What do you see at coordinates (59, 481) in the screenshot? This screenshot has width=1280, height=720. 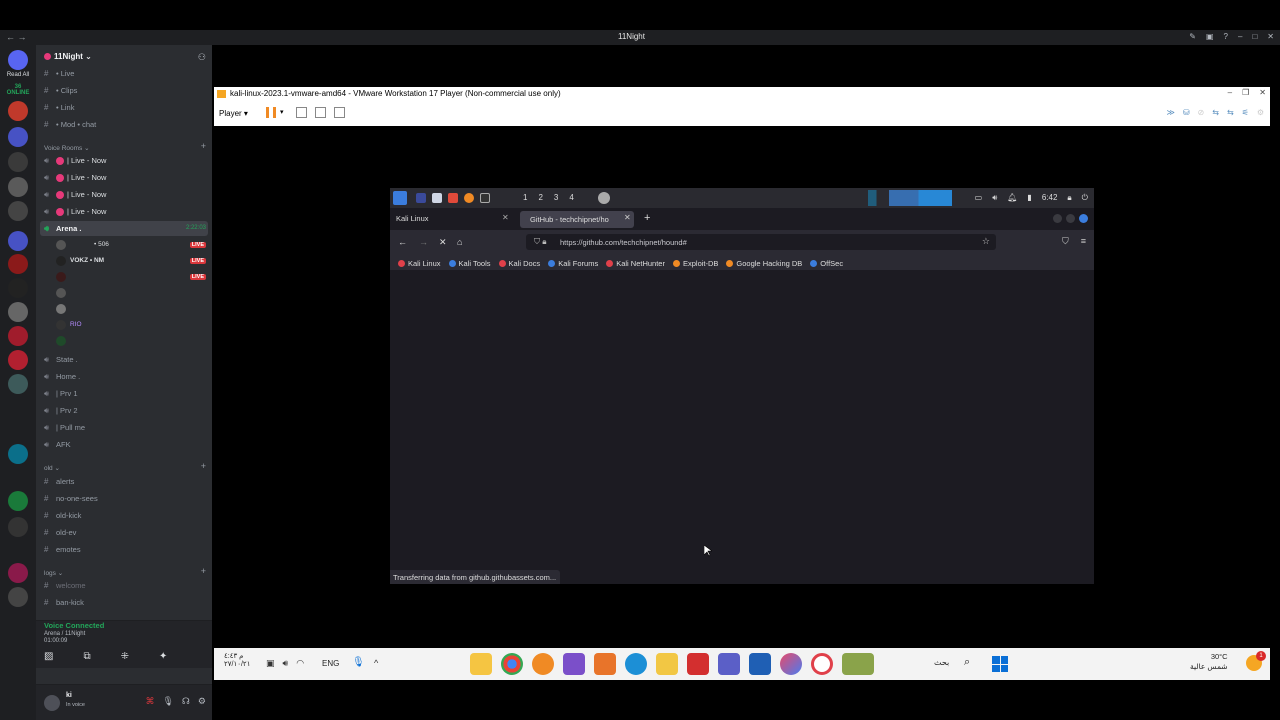 I see `channel-item: # alerts` at bounding box center [59, 481].